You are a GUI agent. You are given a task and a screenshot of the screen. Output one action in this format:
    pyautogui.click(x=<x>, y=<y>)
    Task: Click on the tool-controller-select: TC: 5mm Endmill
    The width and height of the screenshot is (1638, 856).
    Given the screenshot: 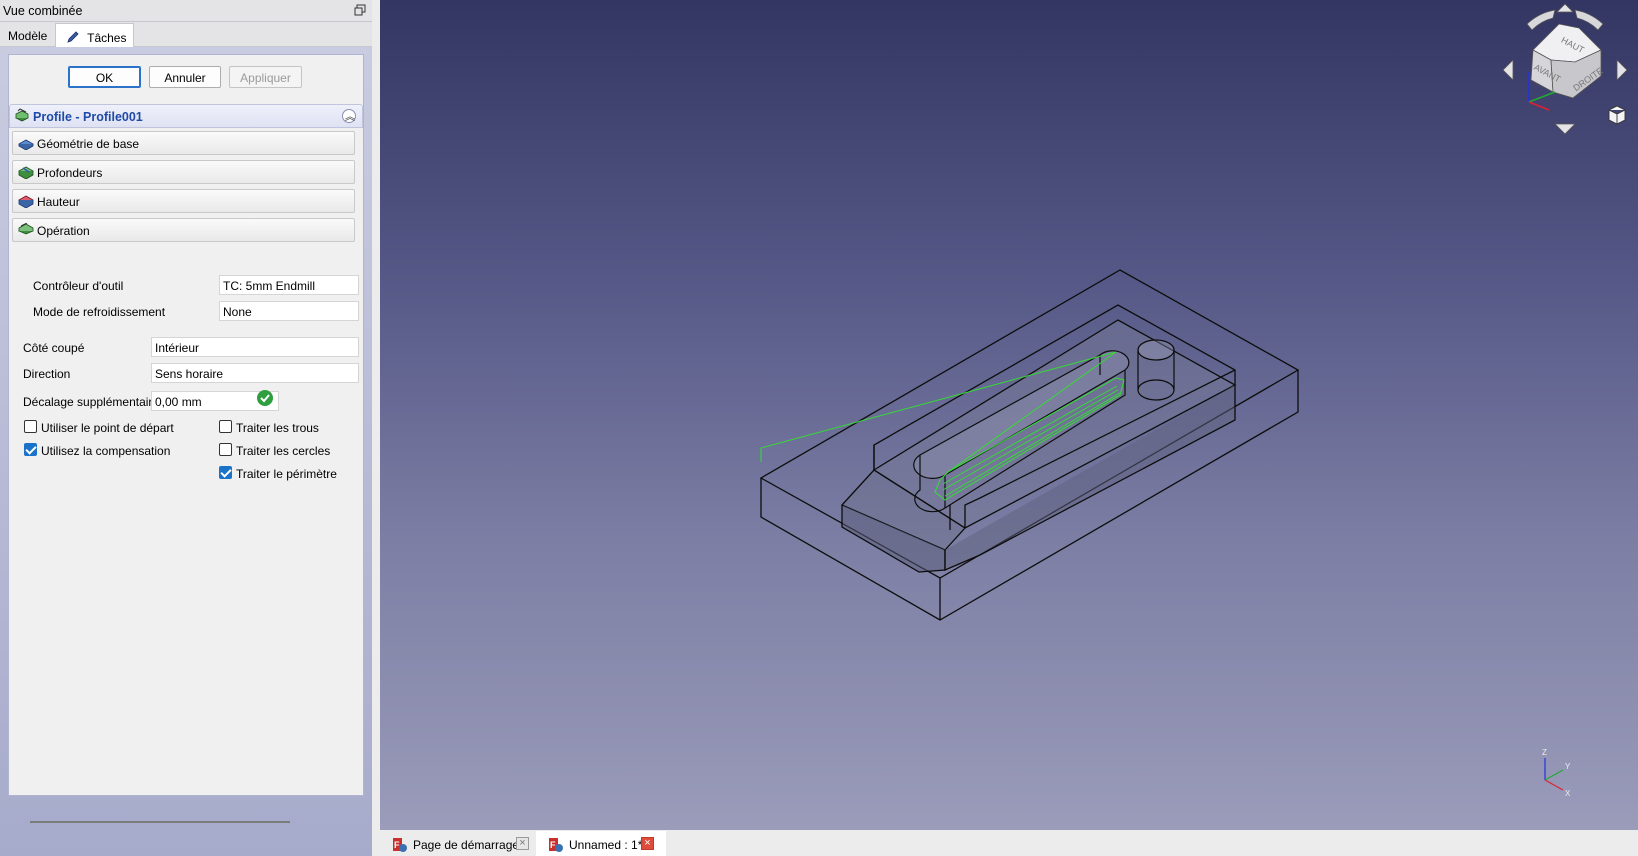 What is the action you would take?
    pyautogui.click(x=289, y=285)
    